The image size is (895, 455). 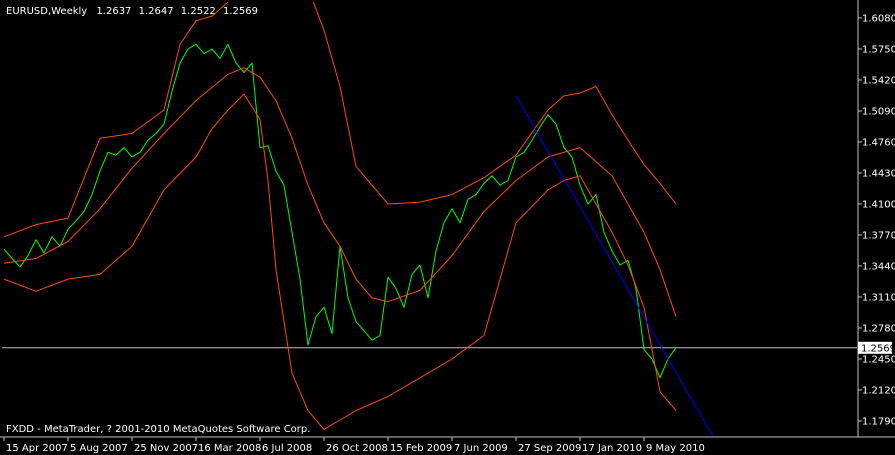 I want to click on time-tick-label: 26 Oct 2008, so click(x=357, y=448).